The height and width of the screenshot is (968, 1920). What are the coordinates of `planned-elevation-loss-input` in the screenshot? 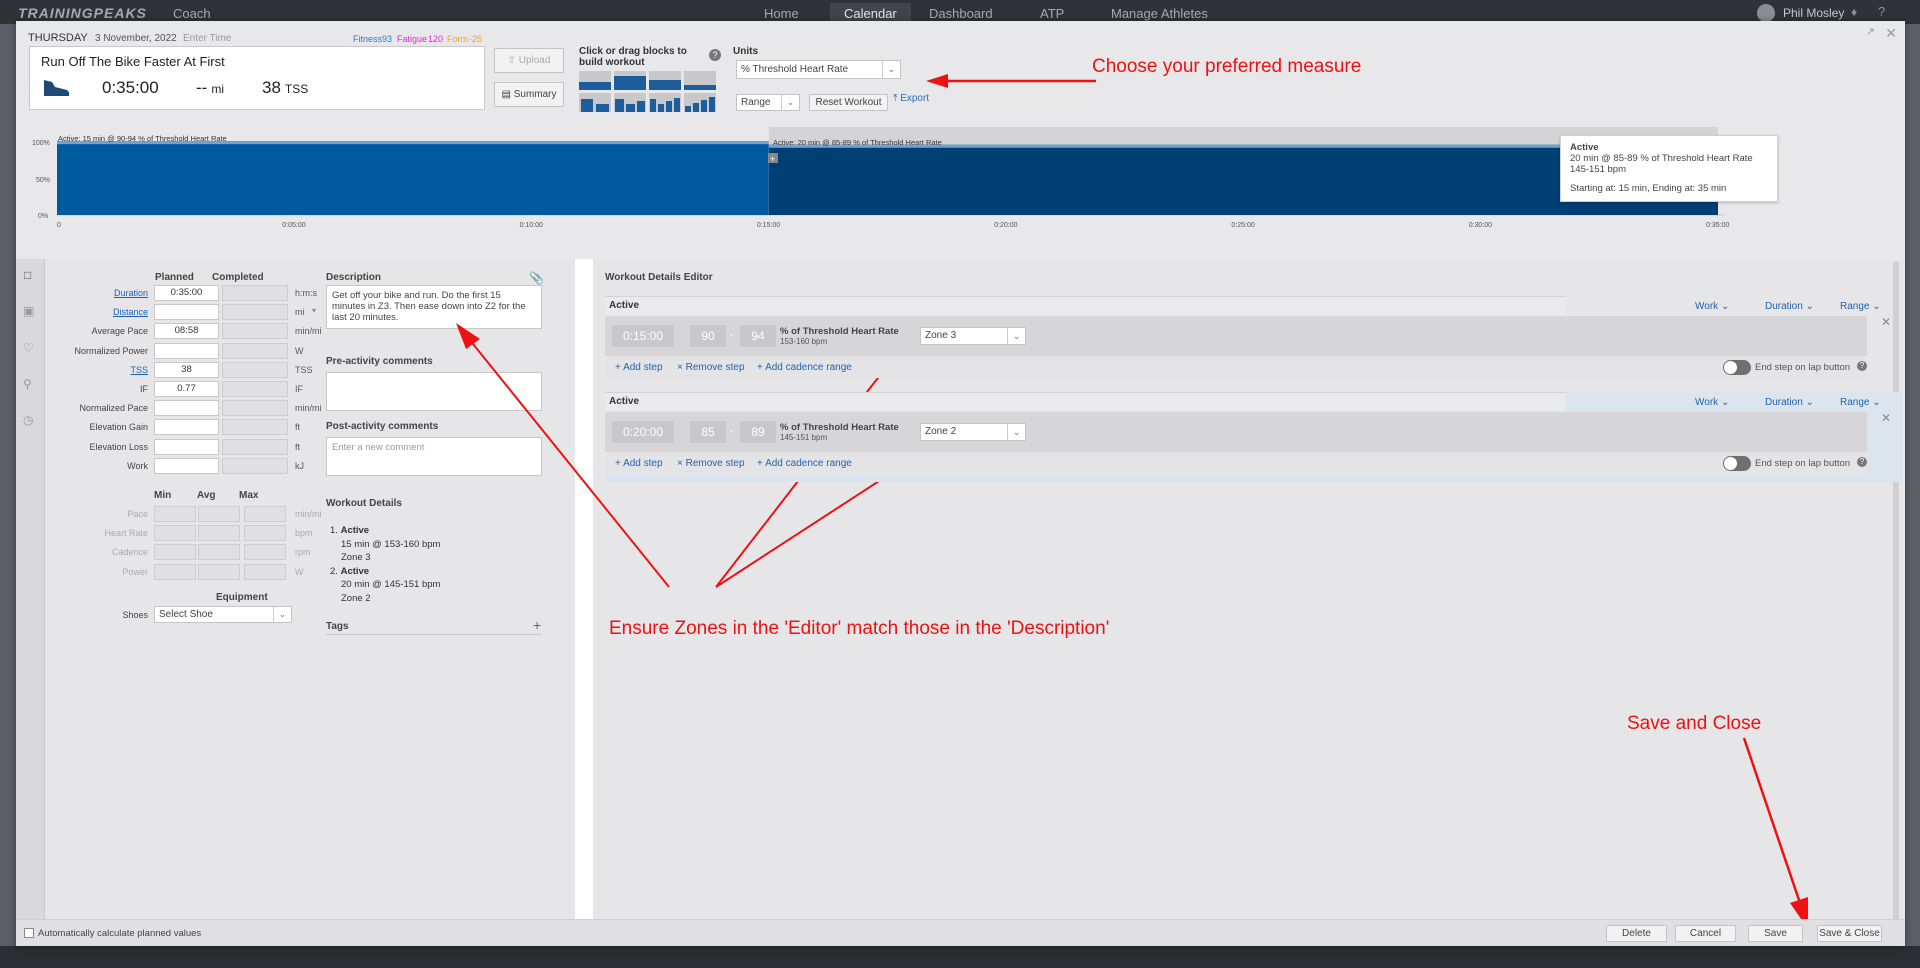 It's located at (186, 446).